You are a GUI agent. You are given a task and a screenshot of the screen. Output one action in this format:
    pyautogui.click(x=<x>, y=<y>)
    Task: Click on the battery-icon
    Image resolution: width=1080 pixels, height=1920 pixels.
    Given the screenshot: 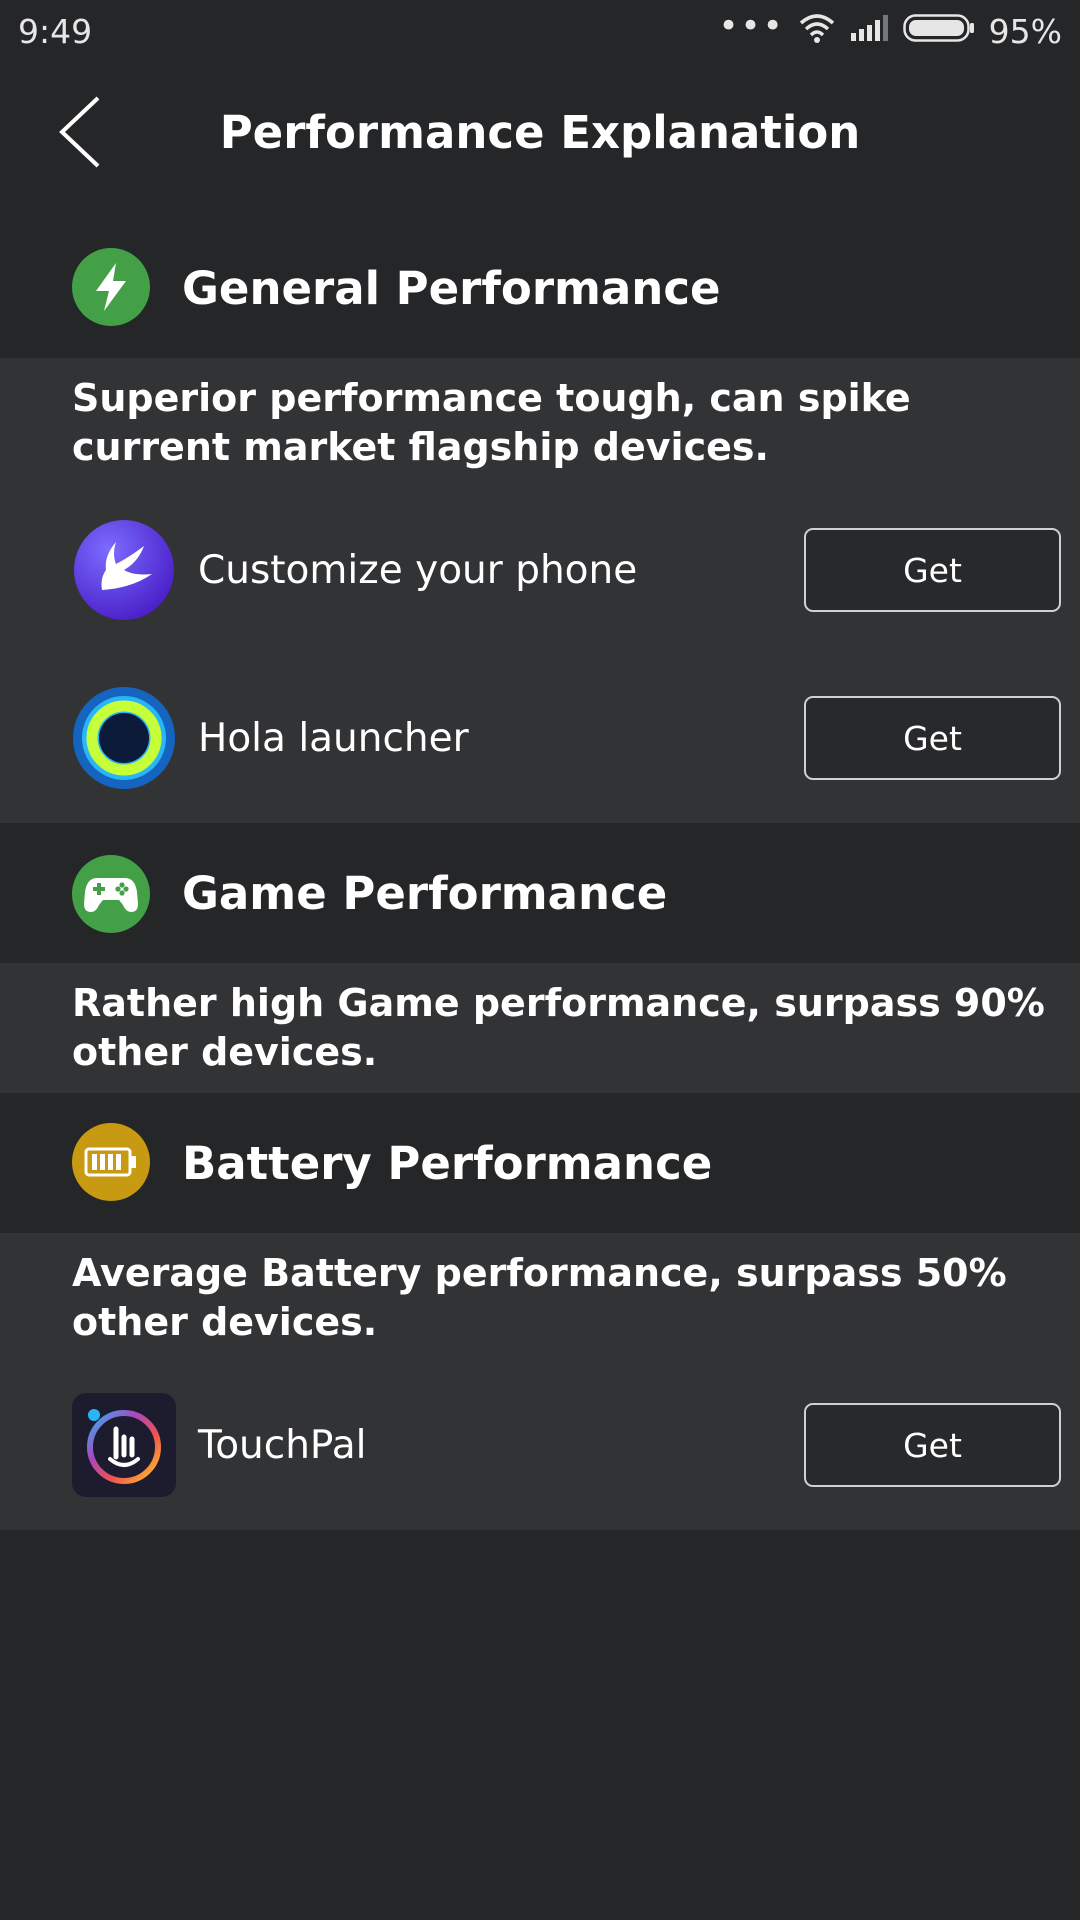 What is the action you would take?
    pyautogui.click(x=111, y=1162)
    